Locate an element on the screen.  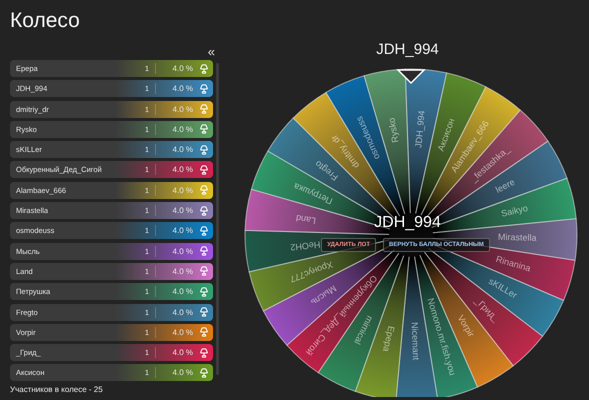
participants-count: Участников в колесе - 25 is located at coordinates (56, 389).